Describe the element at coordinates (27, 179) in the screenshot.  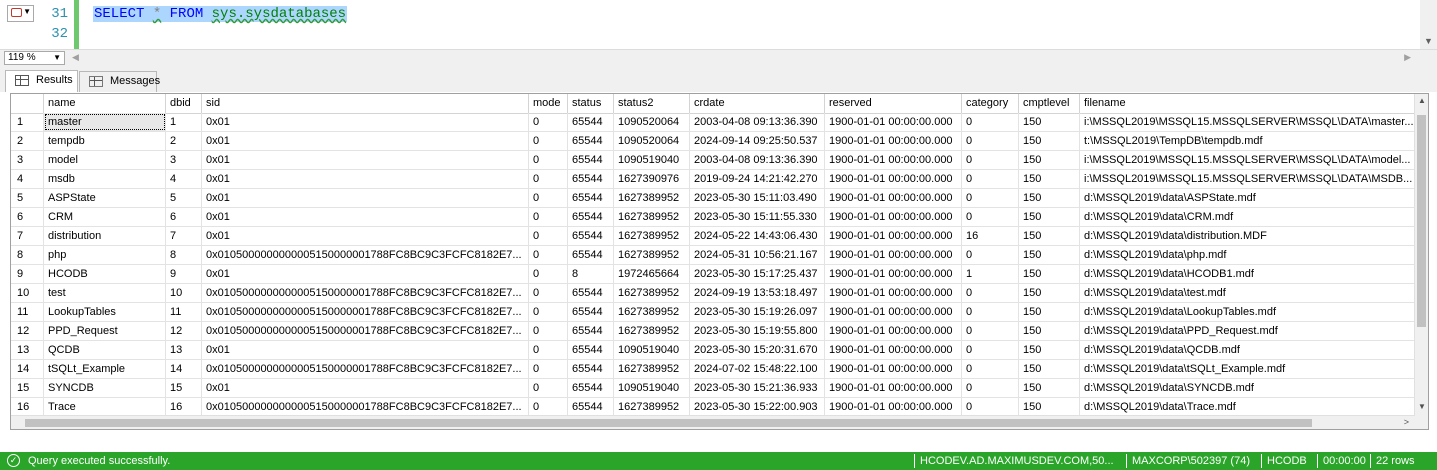
I see `row-number: 4` at that location.